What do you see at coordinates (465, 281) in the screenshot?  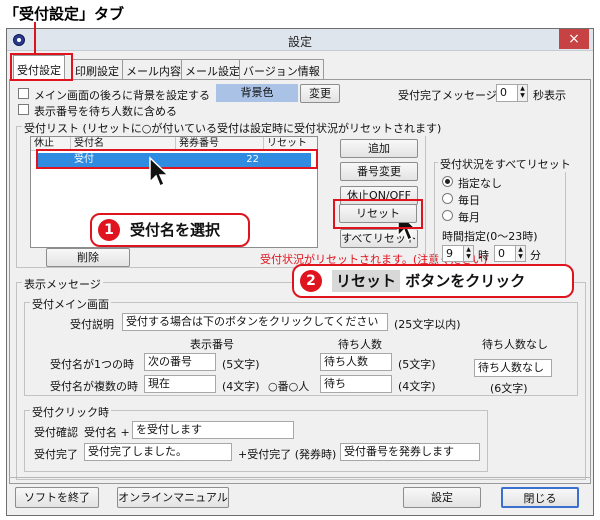 I see `step2-text: ボタンをクリック` at bounding box center [465, 281].